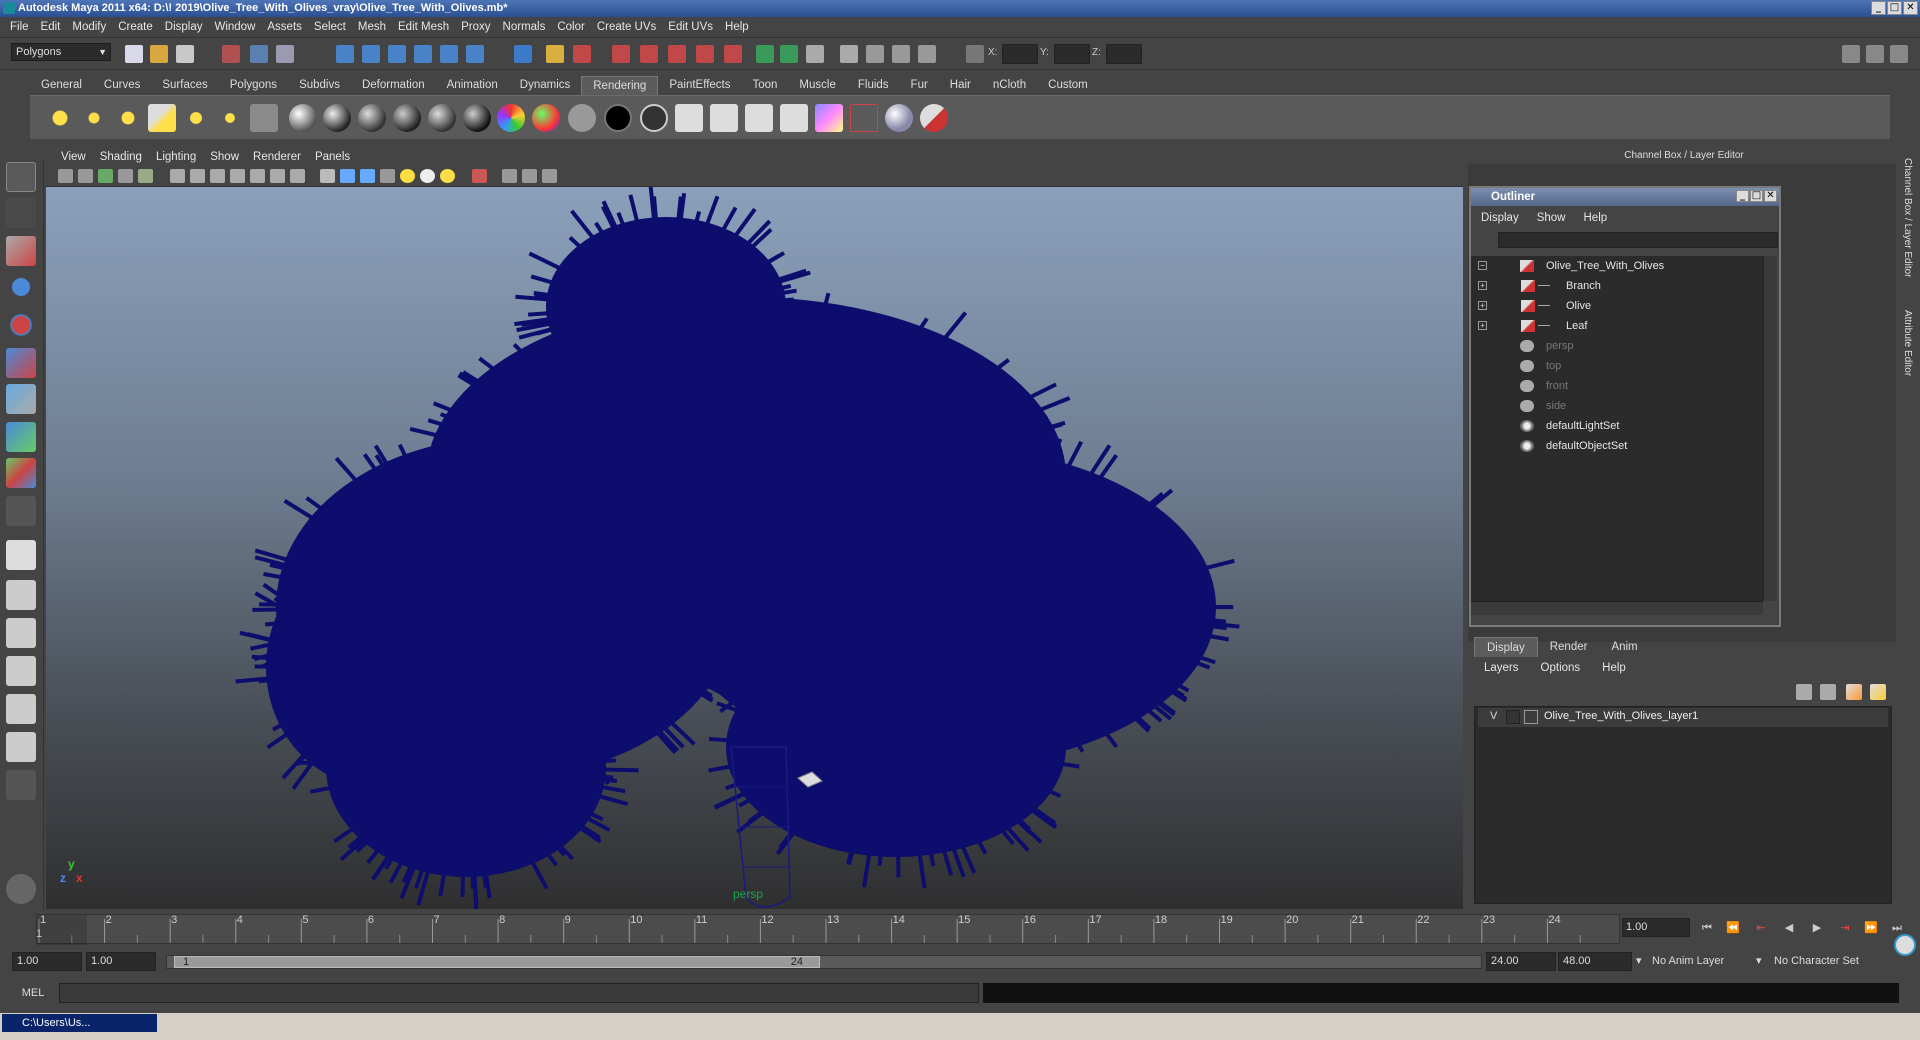 Image resolution: width=1920 pixels, height=1040 pixels. I want to click on step-forward-key-icon: ⏩, so click(1871, 928).